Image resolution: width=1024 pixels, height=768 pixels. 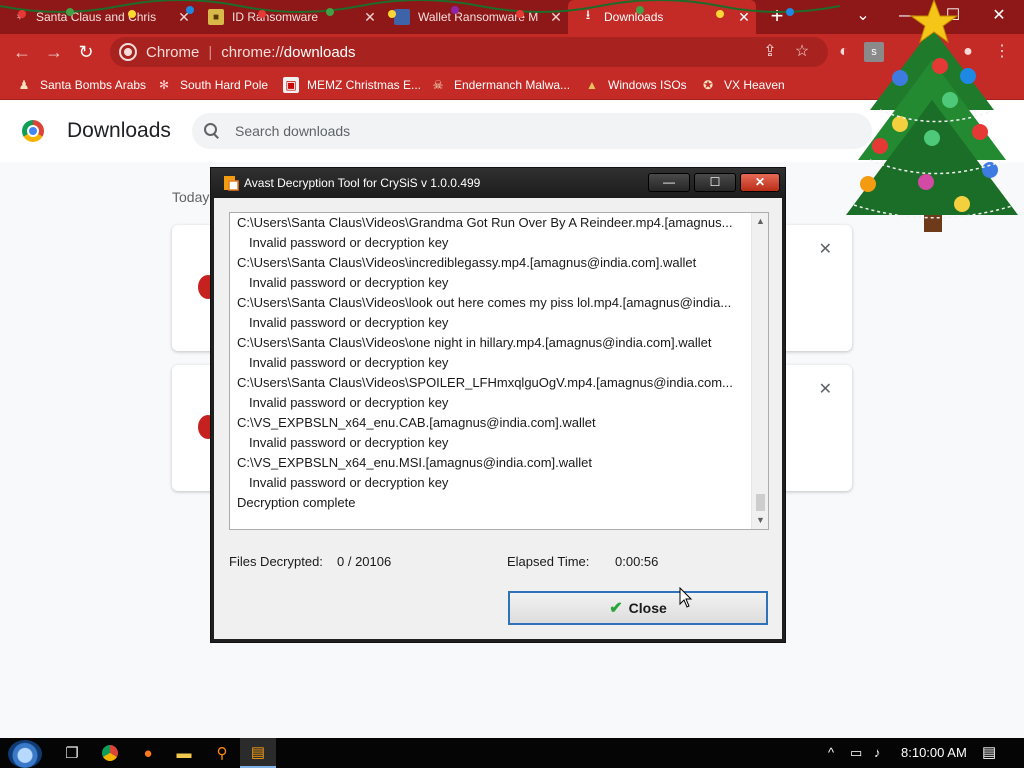 I want to click on date-section-label: Today, so click(x=191, y=197).